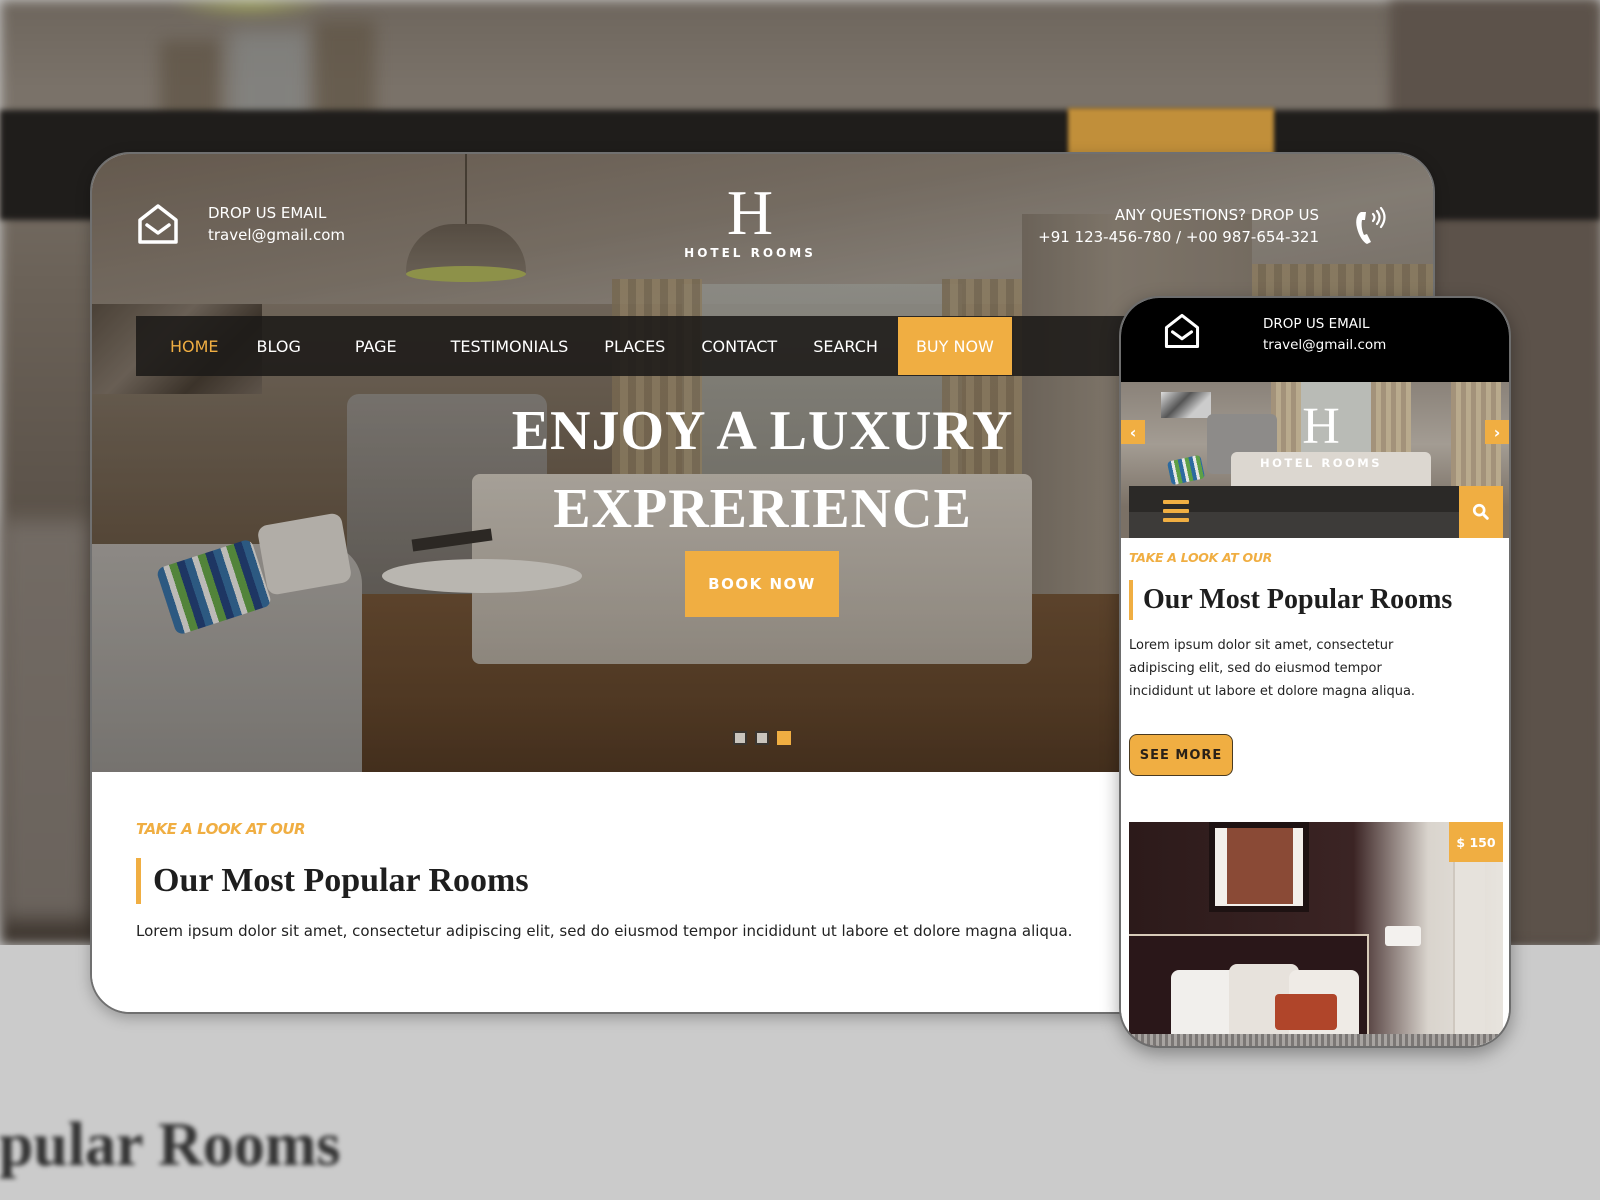 The width and height of the screenshot is (1600, 1200). Describe the element at coordinates (1469, 954) in the screenshot. I see `room-photo-door` at that location.